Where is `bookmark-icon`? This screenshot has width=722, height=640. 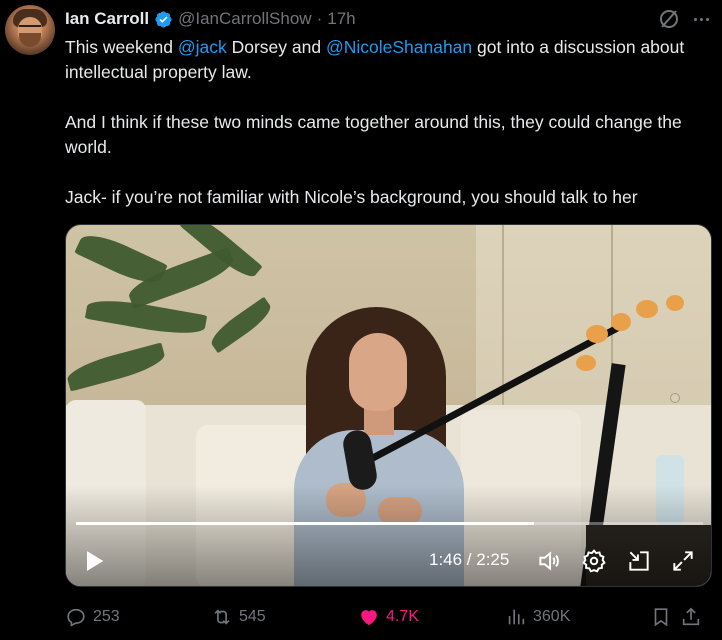 bookmark-icon is located at coordinates (661, 617).